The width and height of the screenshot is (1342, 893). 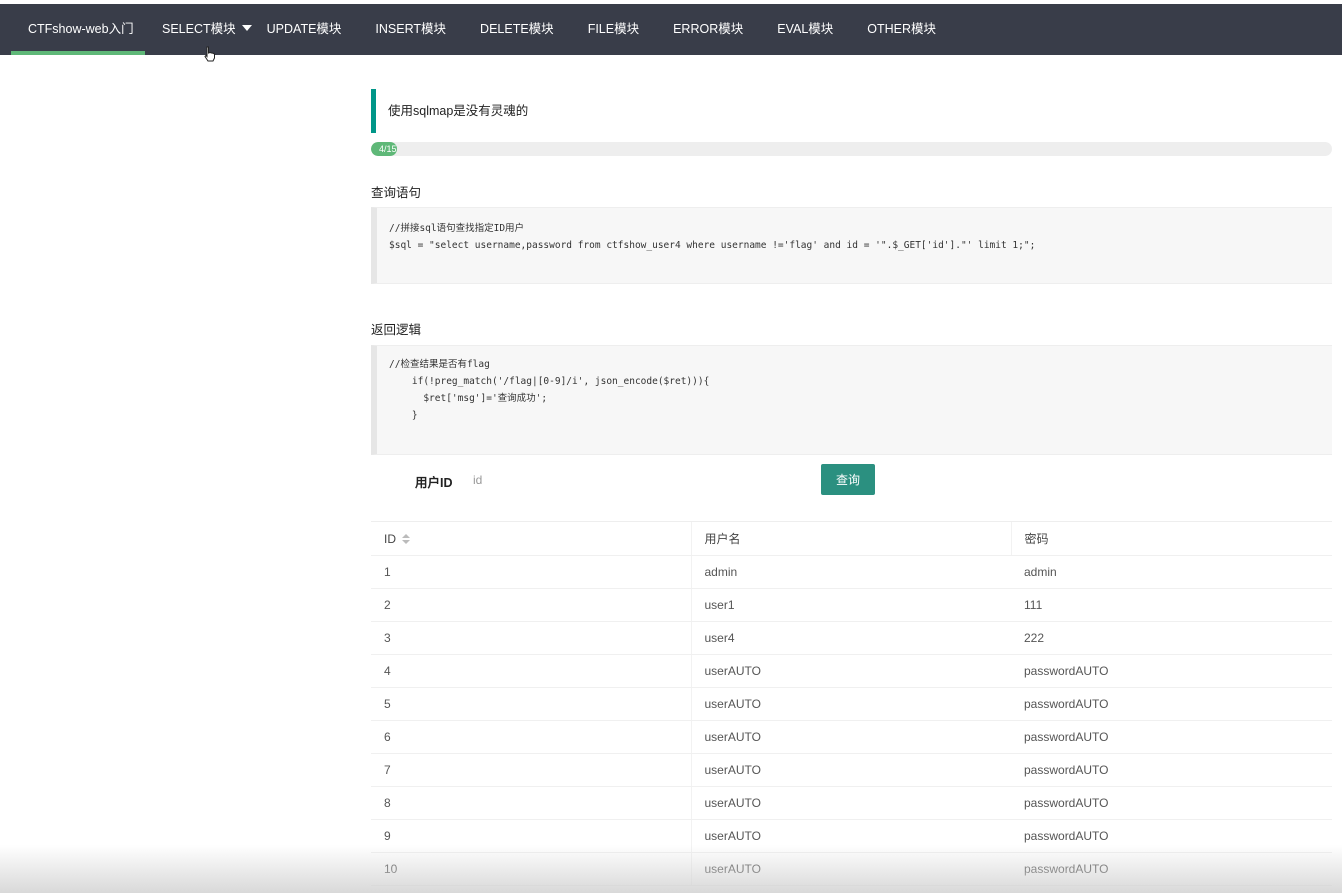 I want to click on cell-id: 3, so click(x=531, y=638).